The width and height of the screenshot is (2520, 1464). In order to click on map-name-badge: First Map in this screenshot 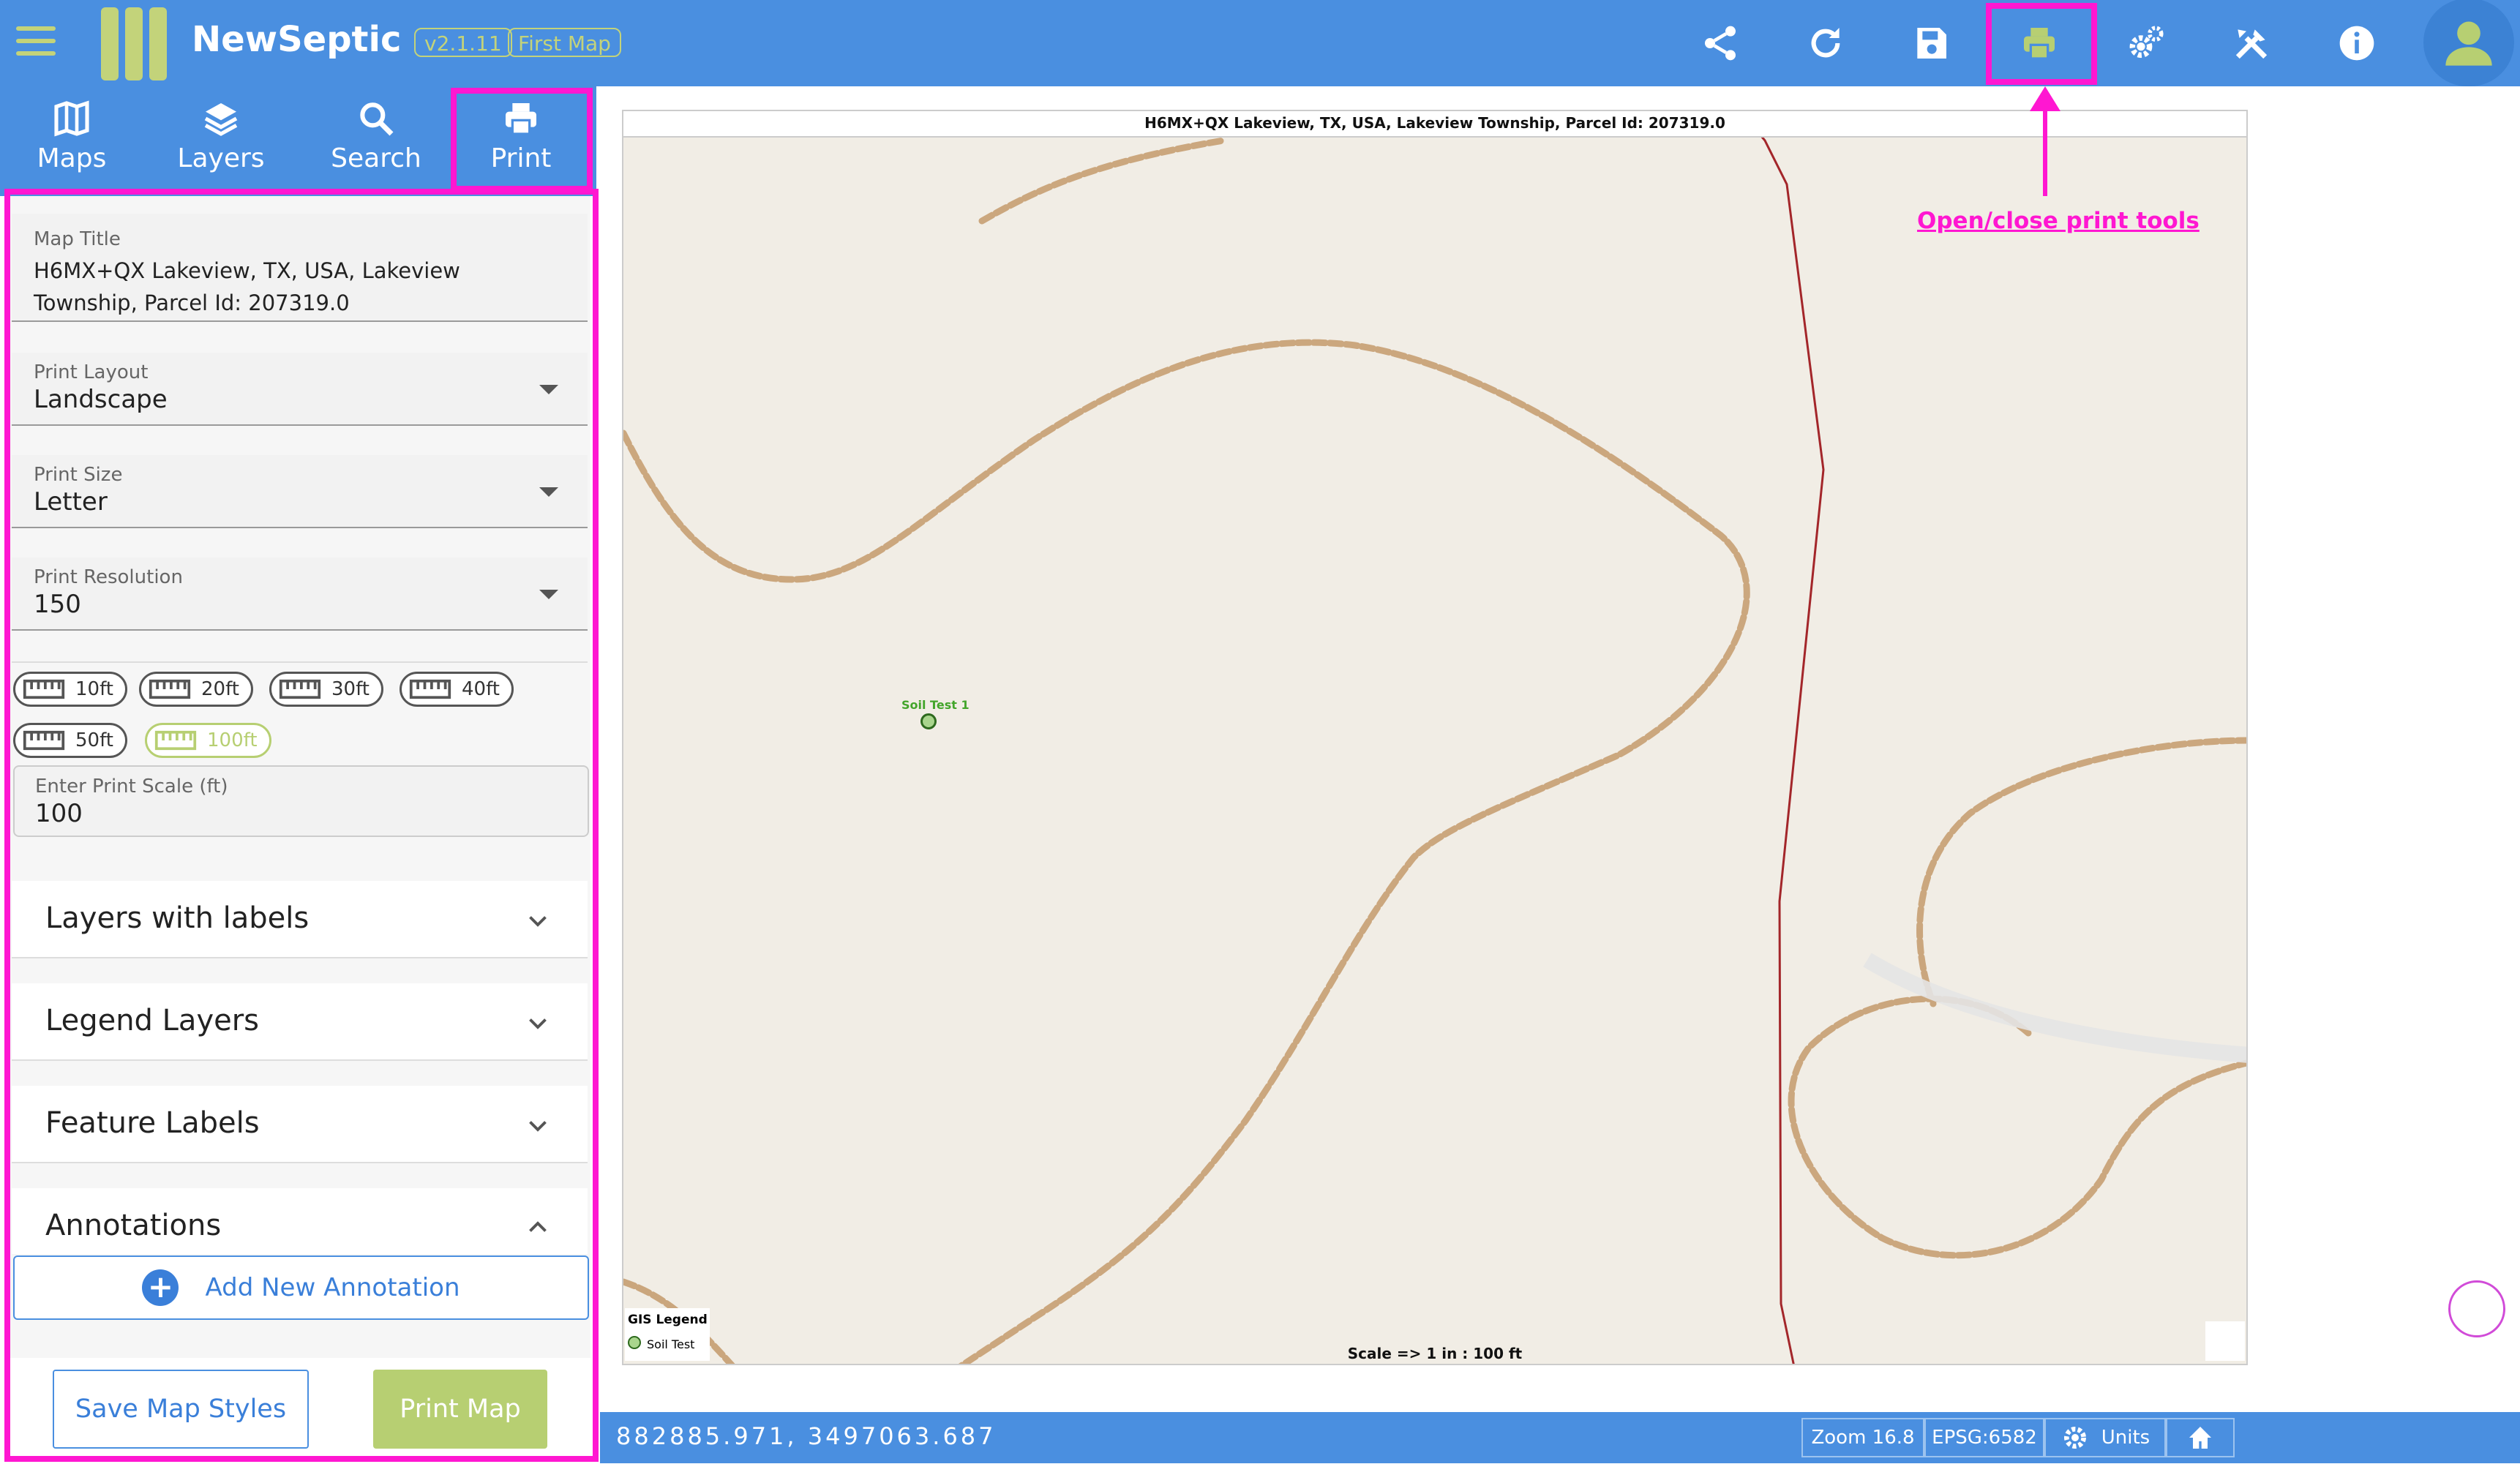, I will do `click(564, 43)`.